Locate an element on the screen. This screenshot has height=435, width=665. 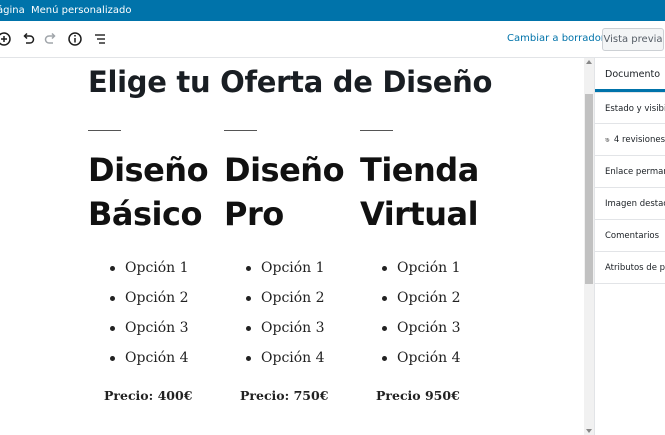
outline-icon is located at coordinates (100, 39).